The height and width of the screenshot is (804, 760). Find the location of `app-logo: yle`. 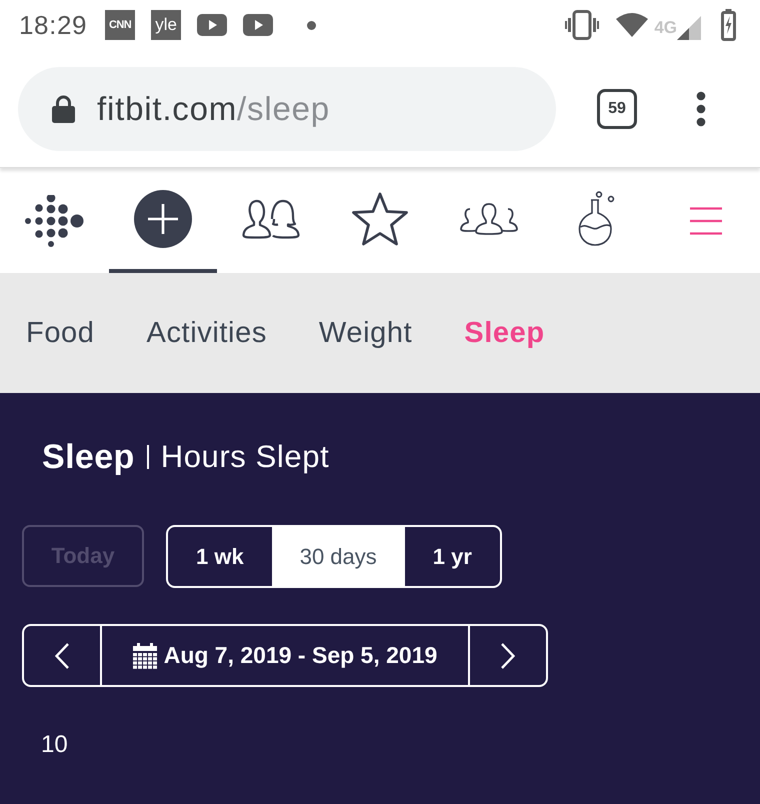

app-logo: yle is located at coordinates (166, 25).